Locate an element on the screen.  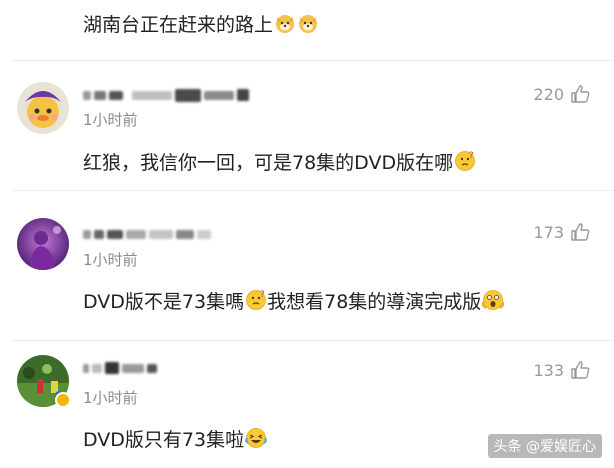
shocked-emoji-icon is located at coordinates (493, 302).